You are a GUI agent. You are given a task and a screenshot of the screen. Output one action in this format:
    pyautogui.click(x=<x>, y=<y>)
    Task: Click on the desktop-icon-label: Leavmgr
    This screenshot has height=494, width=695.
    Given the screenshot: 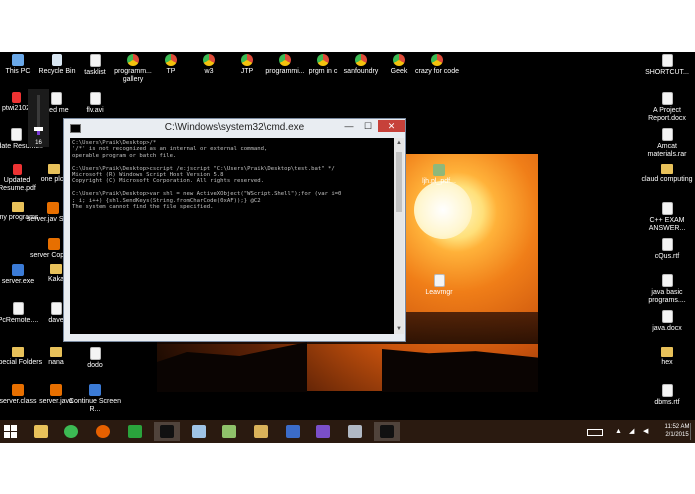 What is the action you would take?
    pyautogui.click(x=439, y=292)
    